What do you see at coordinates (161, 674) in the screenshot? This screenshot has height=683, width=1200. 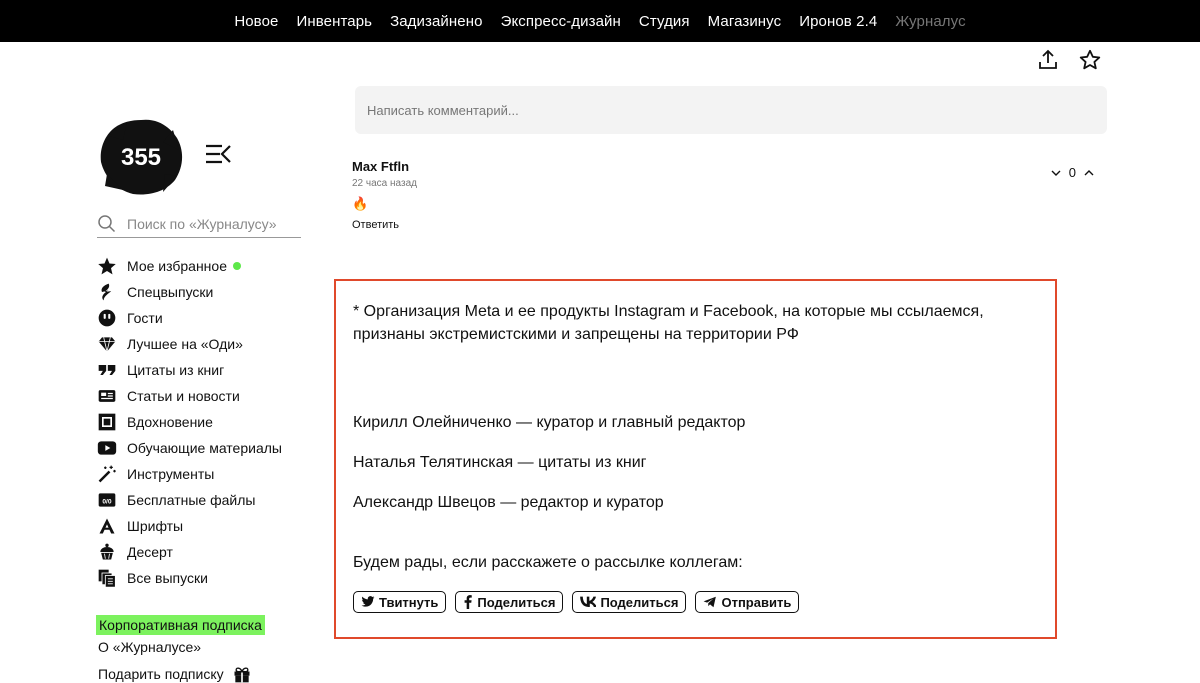 I see `gift-subscription-label: Подарить подписку` at bounding box center [161, 674].